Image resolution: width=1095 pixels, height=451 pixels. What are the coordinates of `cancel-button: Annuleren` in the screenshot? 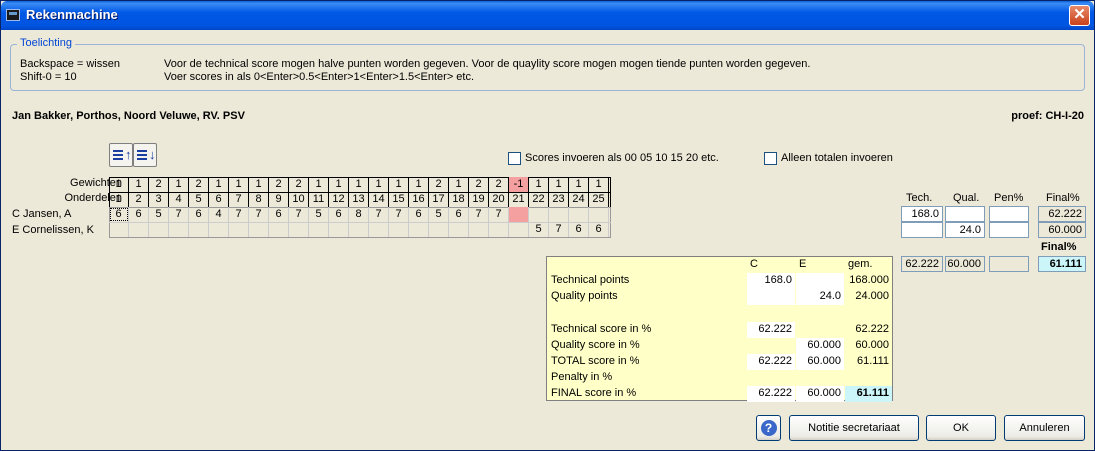 It's located at (1044, 428).